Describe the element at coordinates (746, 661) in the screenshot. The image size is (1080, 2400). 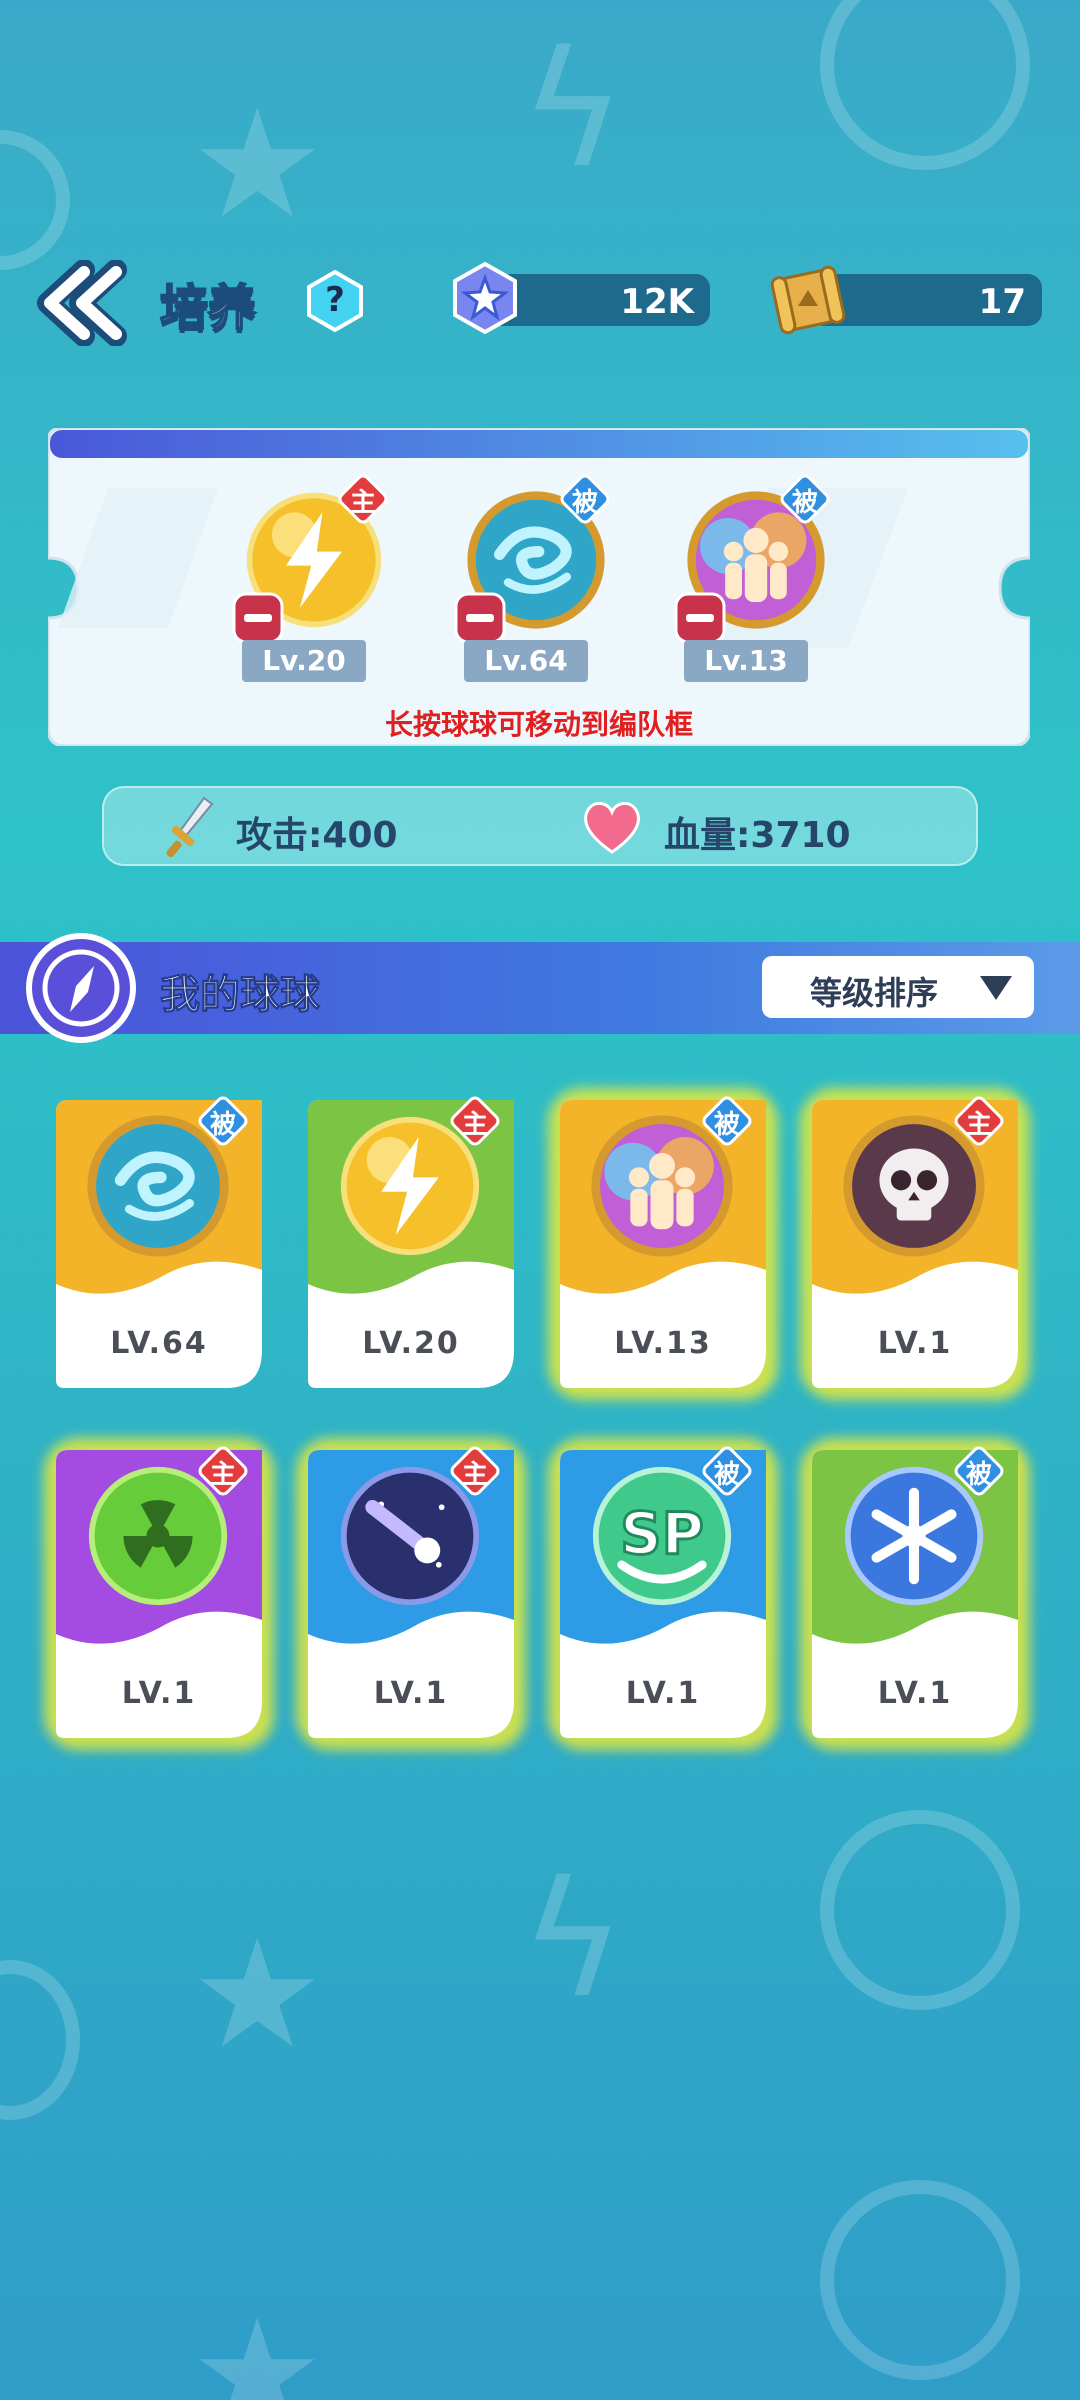
I see `slot-level-label: Lv.13` at that location.